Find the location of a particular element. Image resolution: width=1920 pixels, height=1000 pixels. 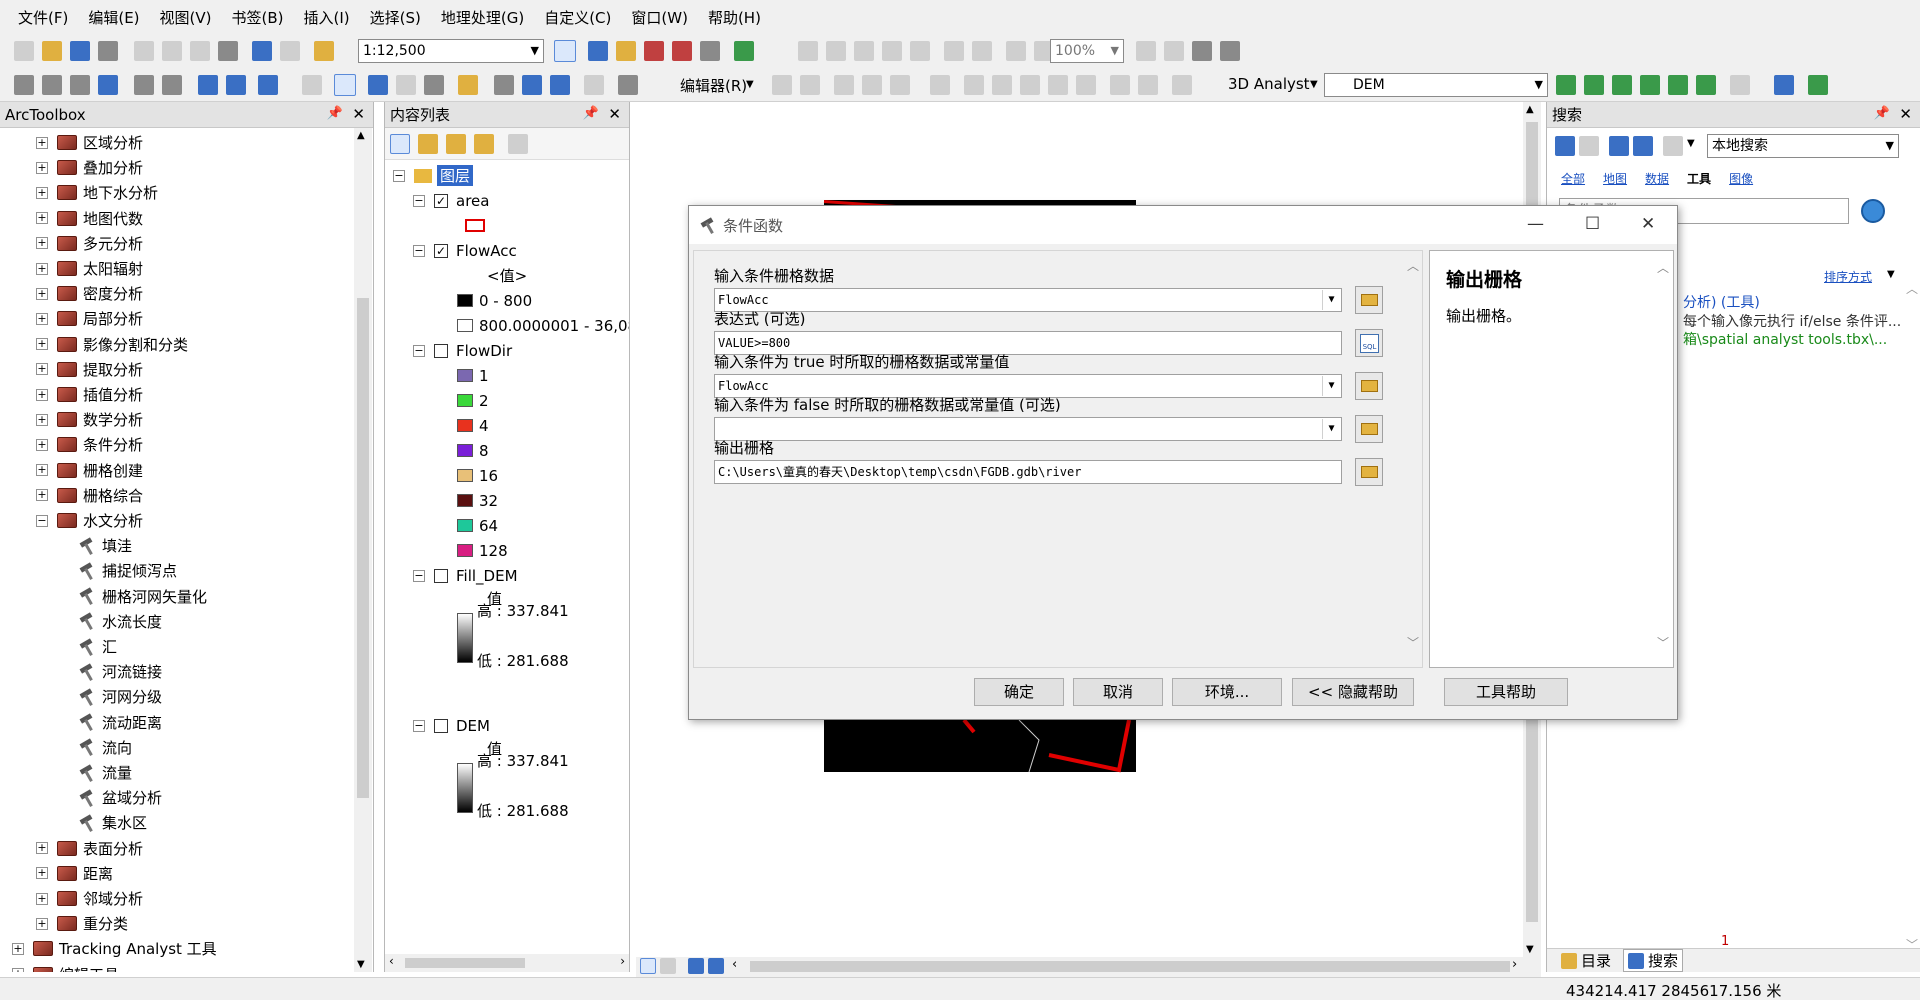

fill-dem-checkbox is located at coordinates (441, 575).